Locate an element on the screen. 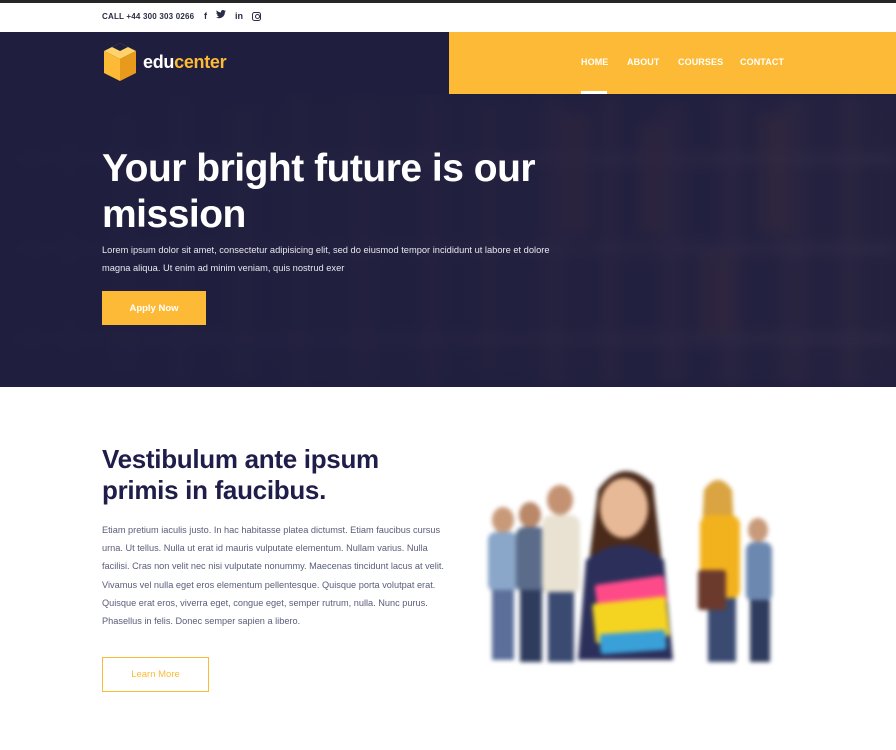  logo-text-center: center is located at coordinates (200, 61).